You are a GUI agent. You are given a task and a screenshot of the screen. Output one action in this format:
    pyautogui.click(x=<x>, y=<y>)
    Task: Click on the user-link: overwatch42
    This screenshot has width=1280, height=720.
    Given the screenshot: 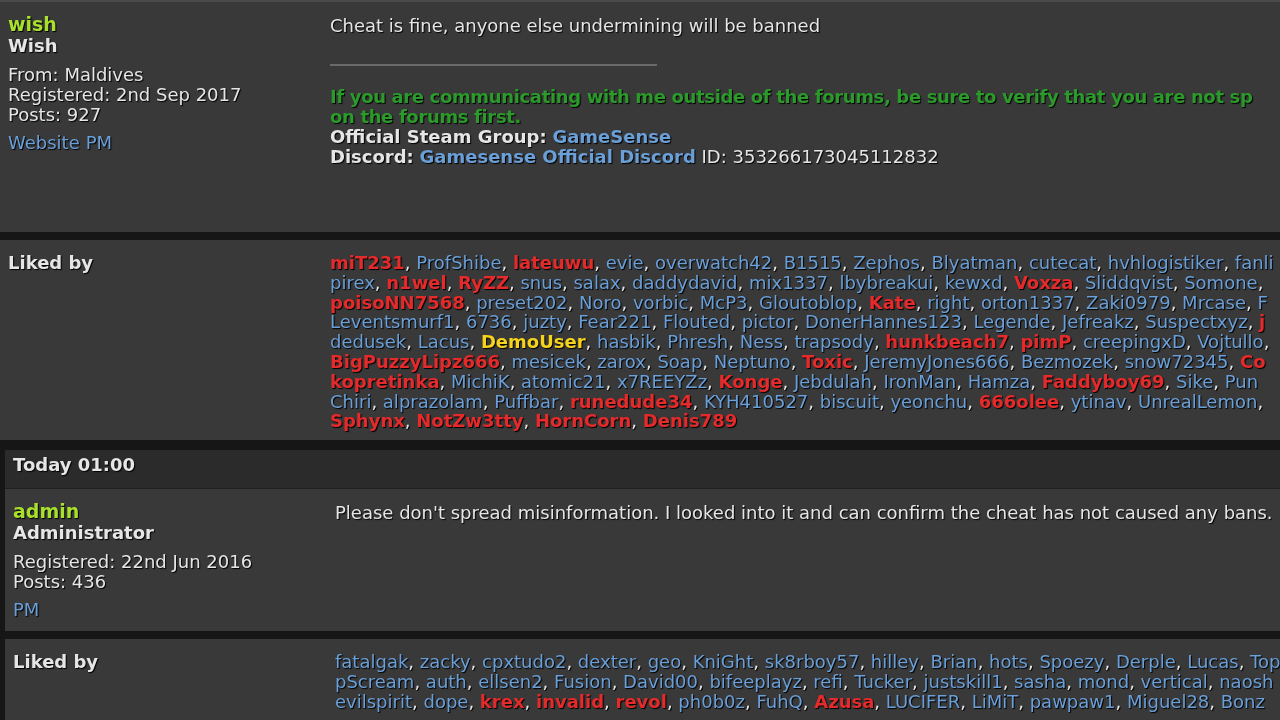 What is the action you would take?
    pyautogui.click(x=714, y=262)
    